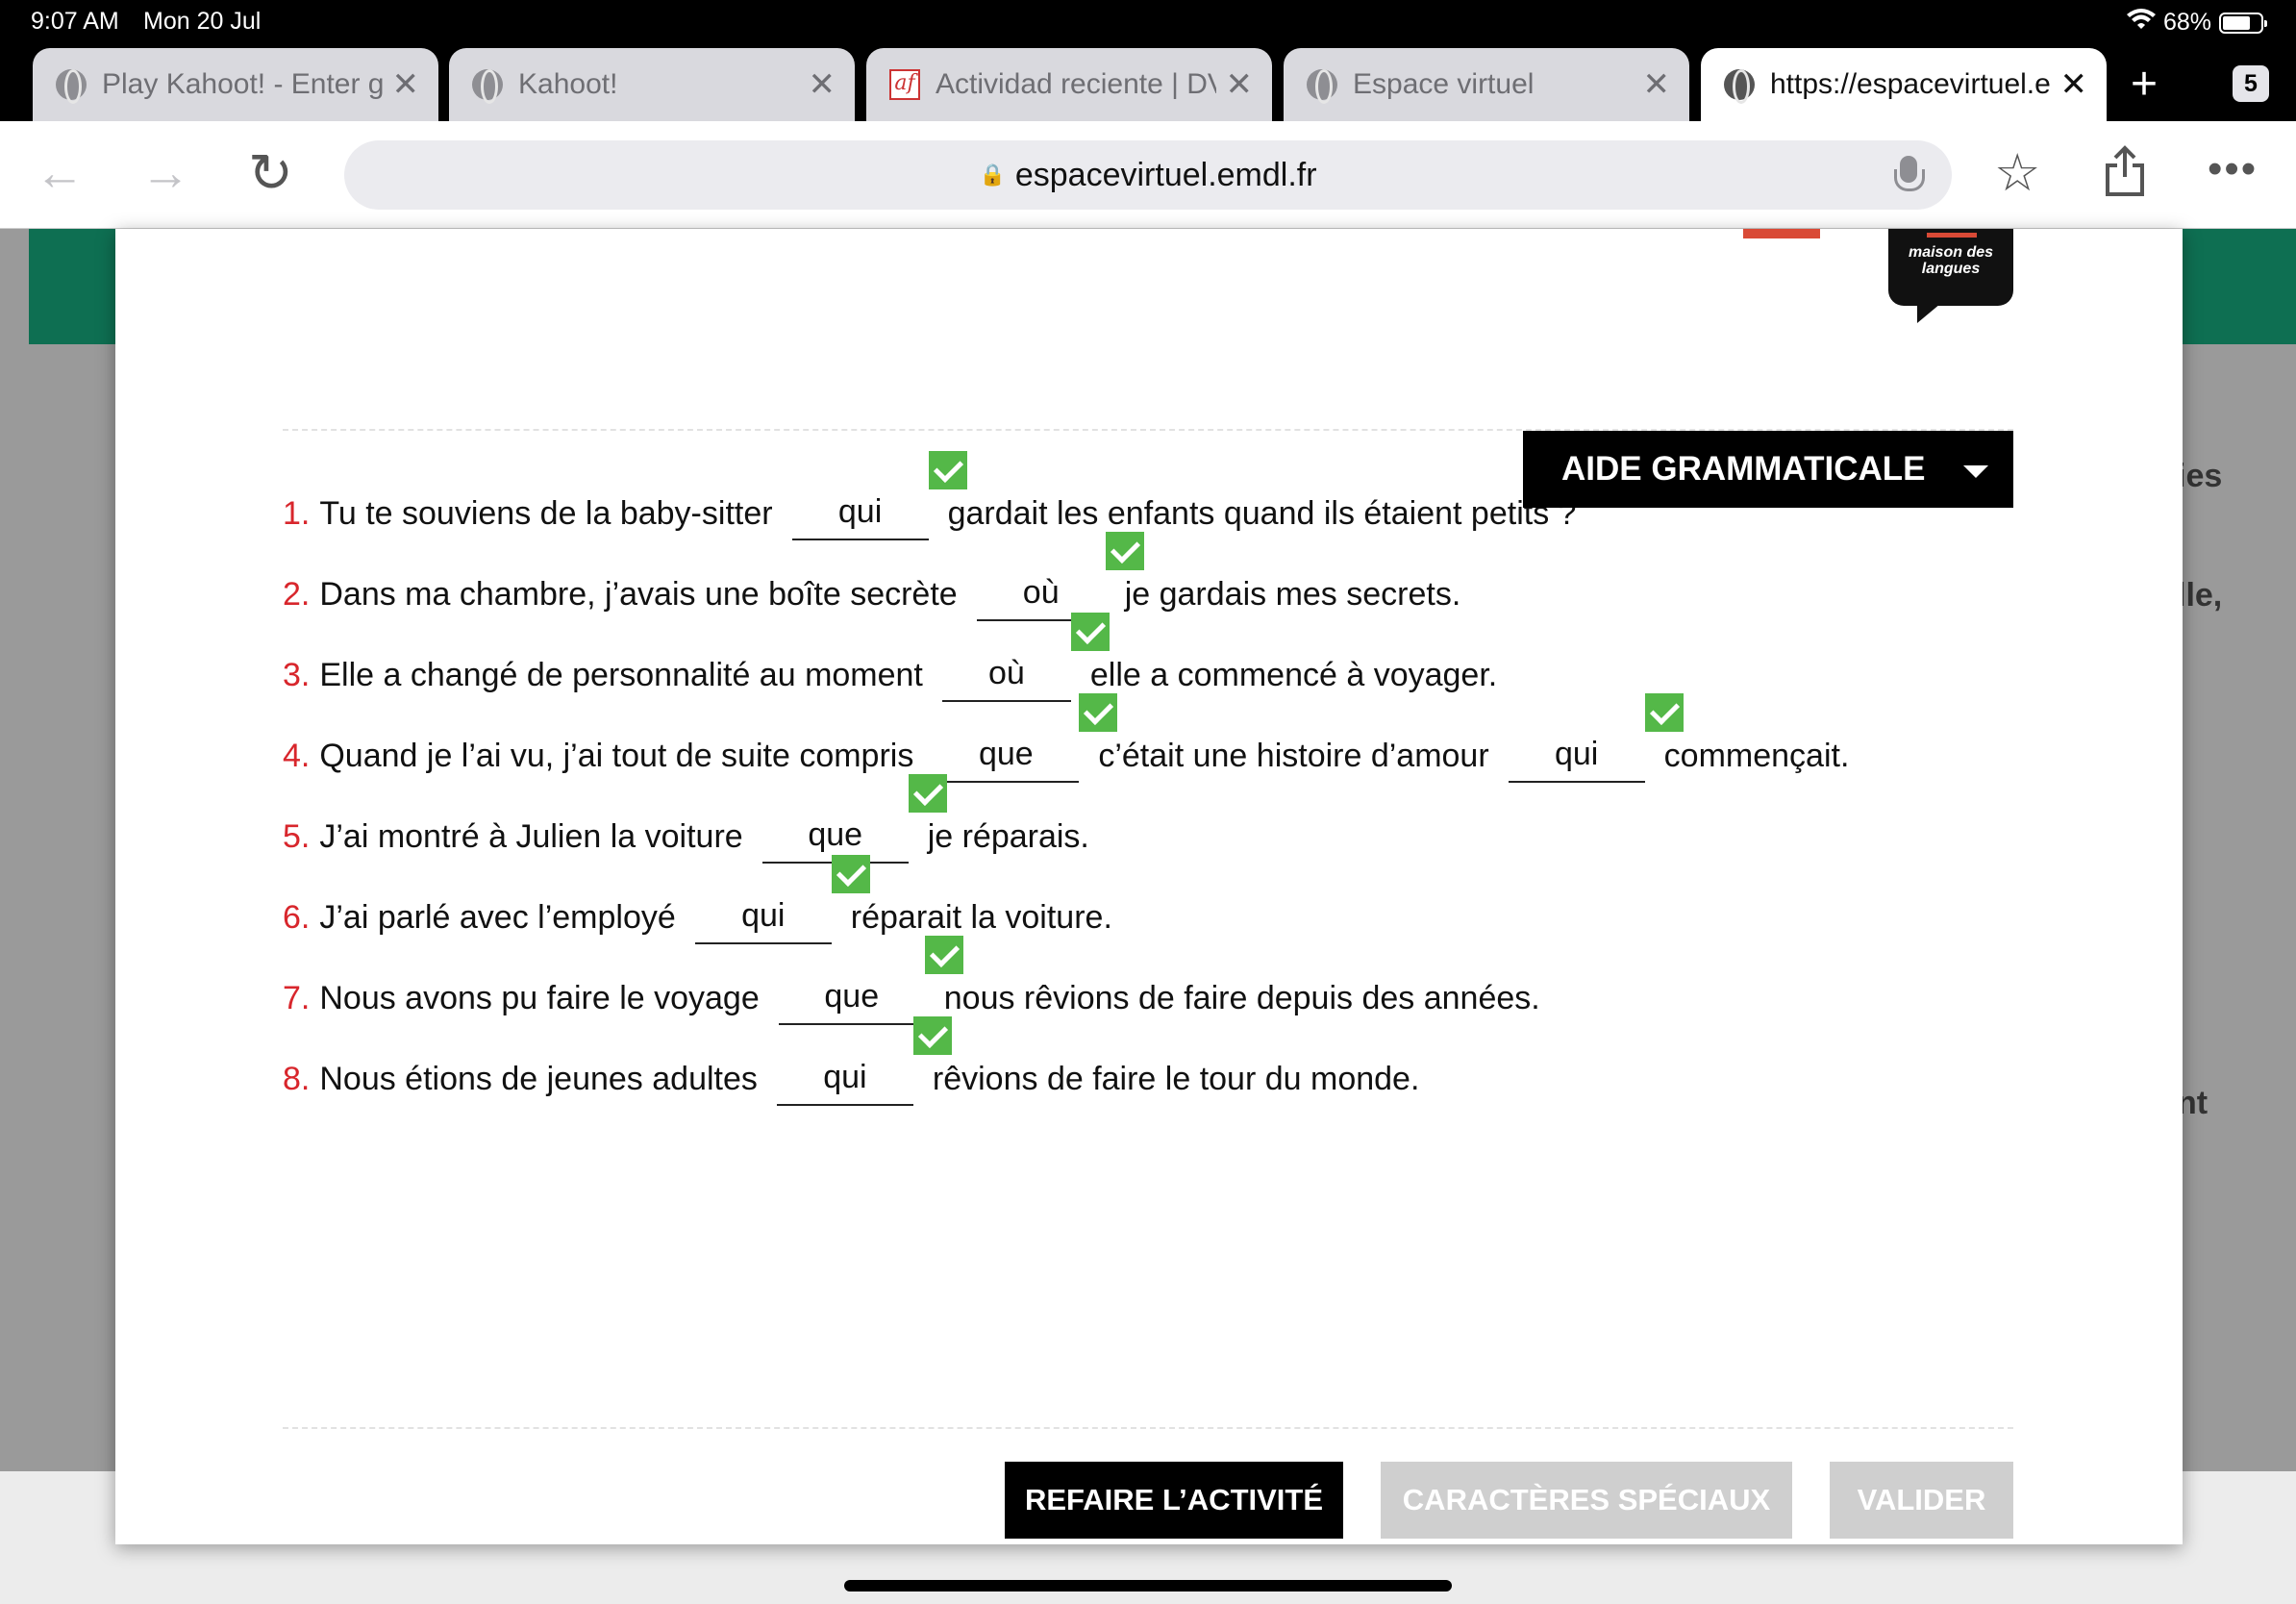  Describe the element at coordinates (1781, 233) in the screenshot. I see `red-accent-strip` at that location.